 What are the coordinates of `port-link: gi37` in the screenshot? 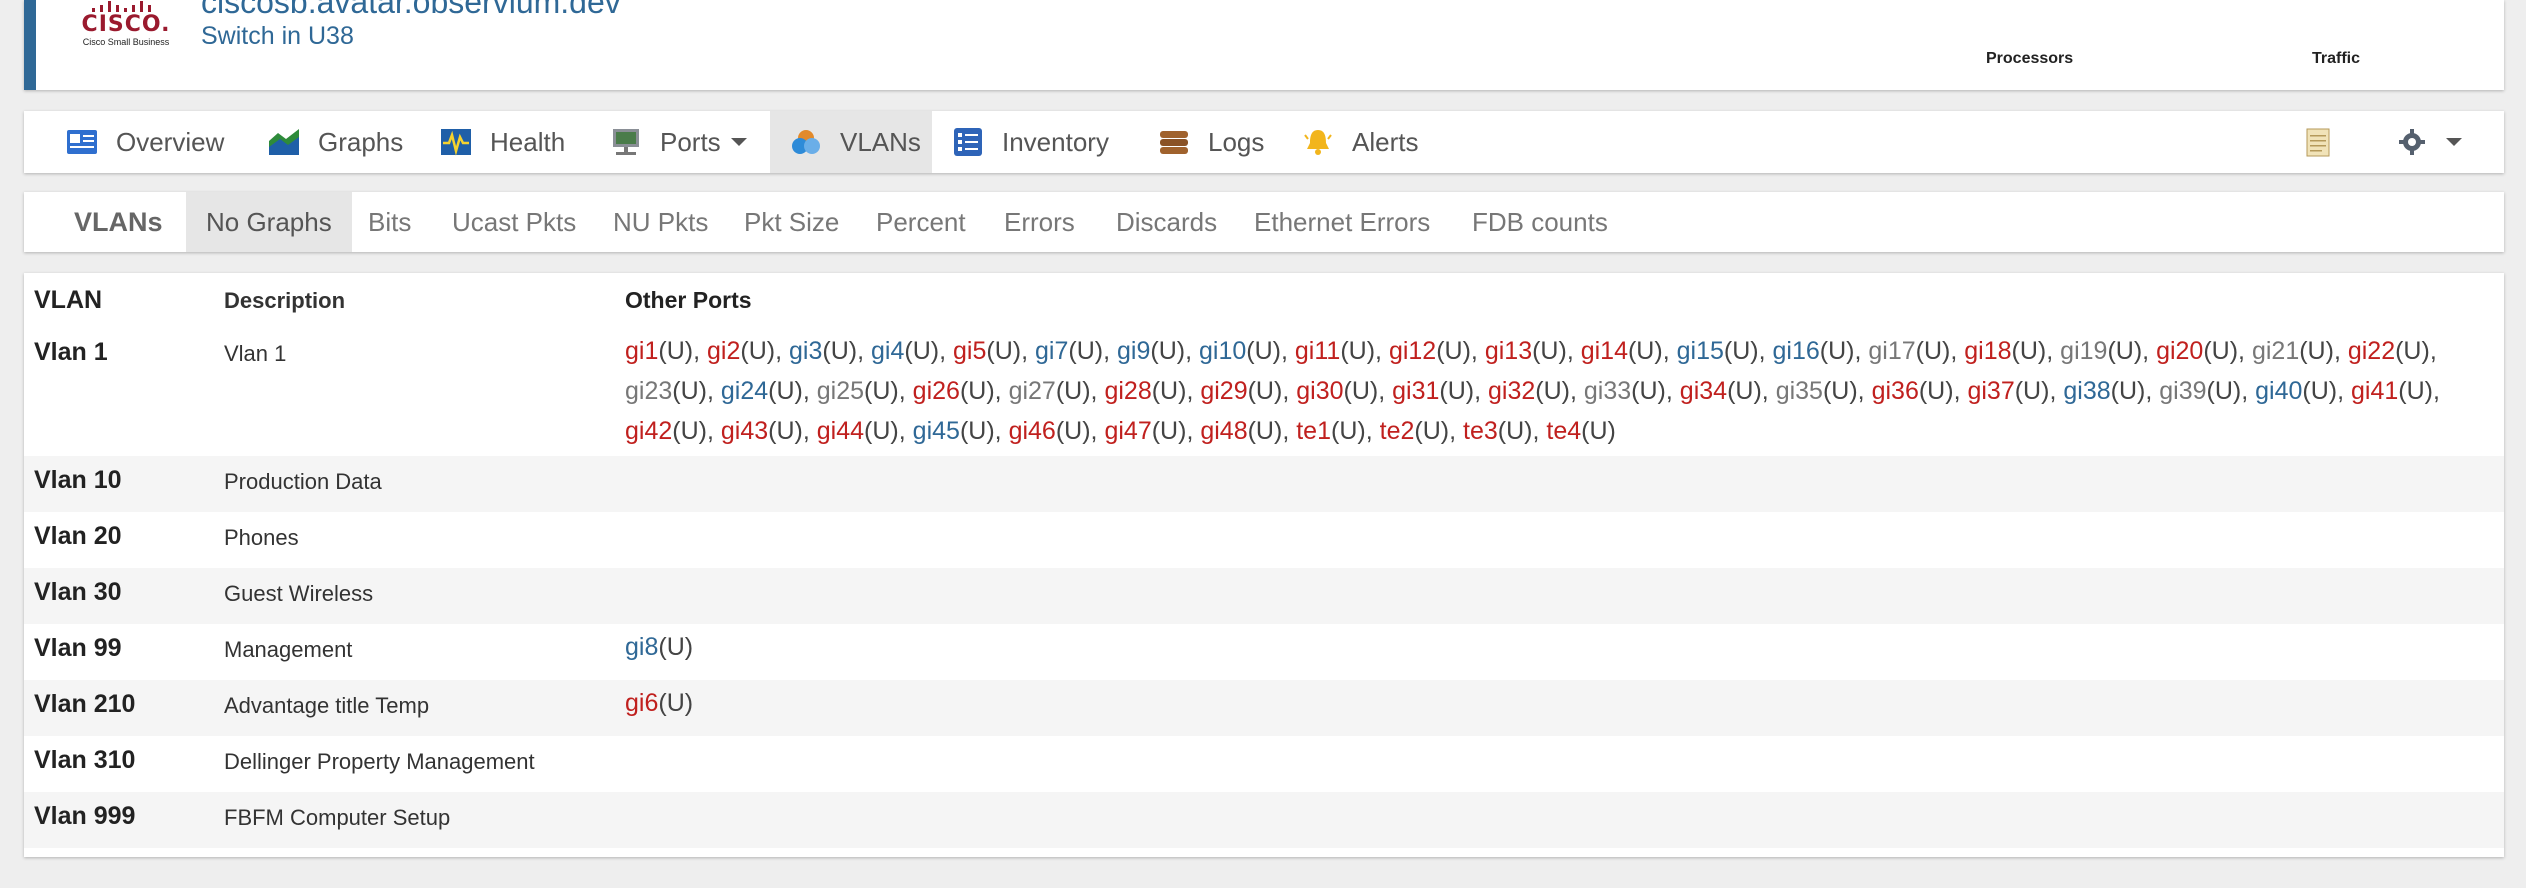 It's located at (1990, 391).